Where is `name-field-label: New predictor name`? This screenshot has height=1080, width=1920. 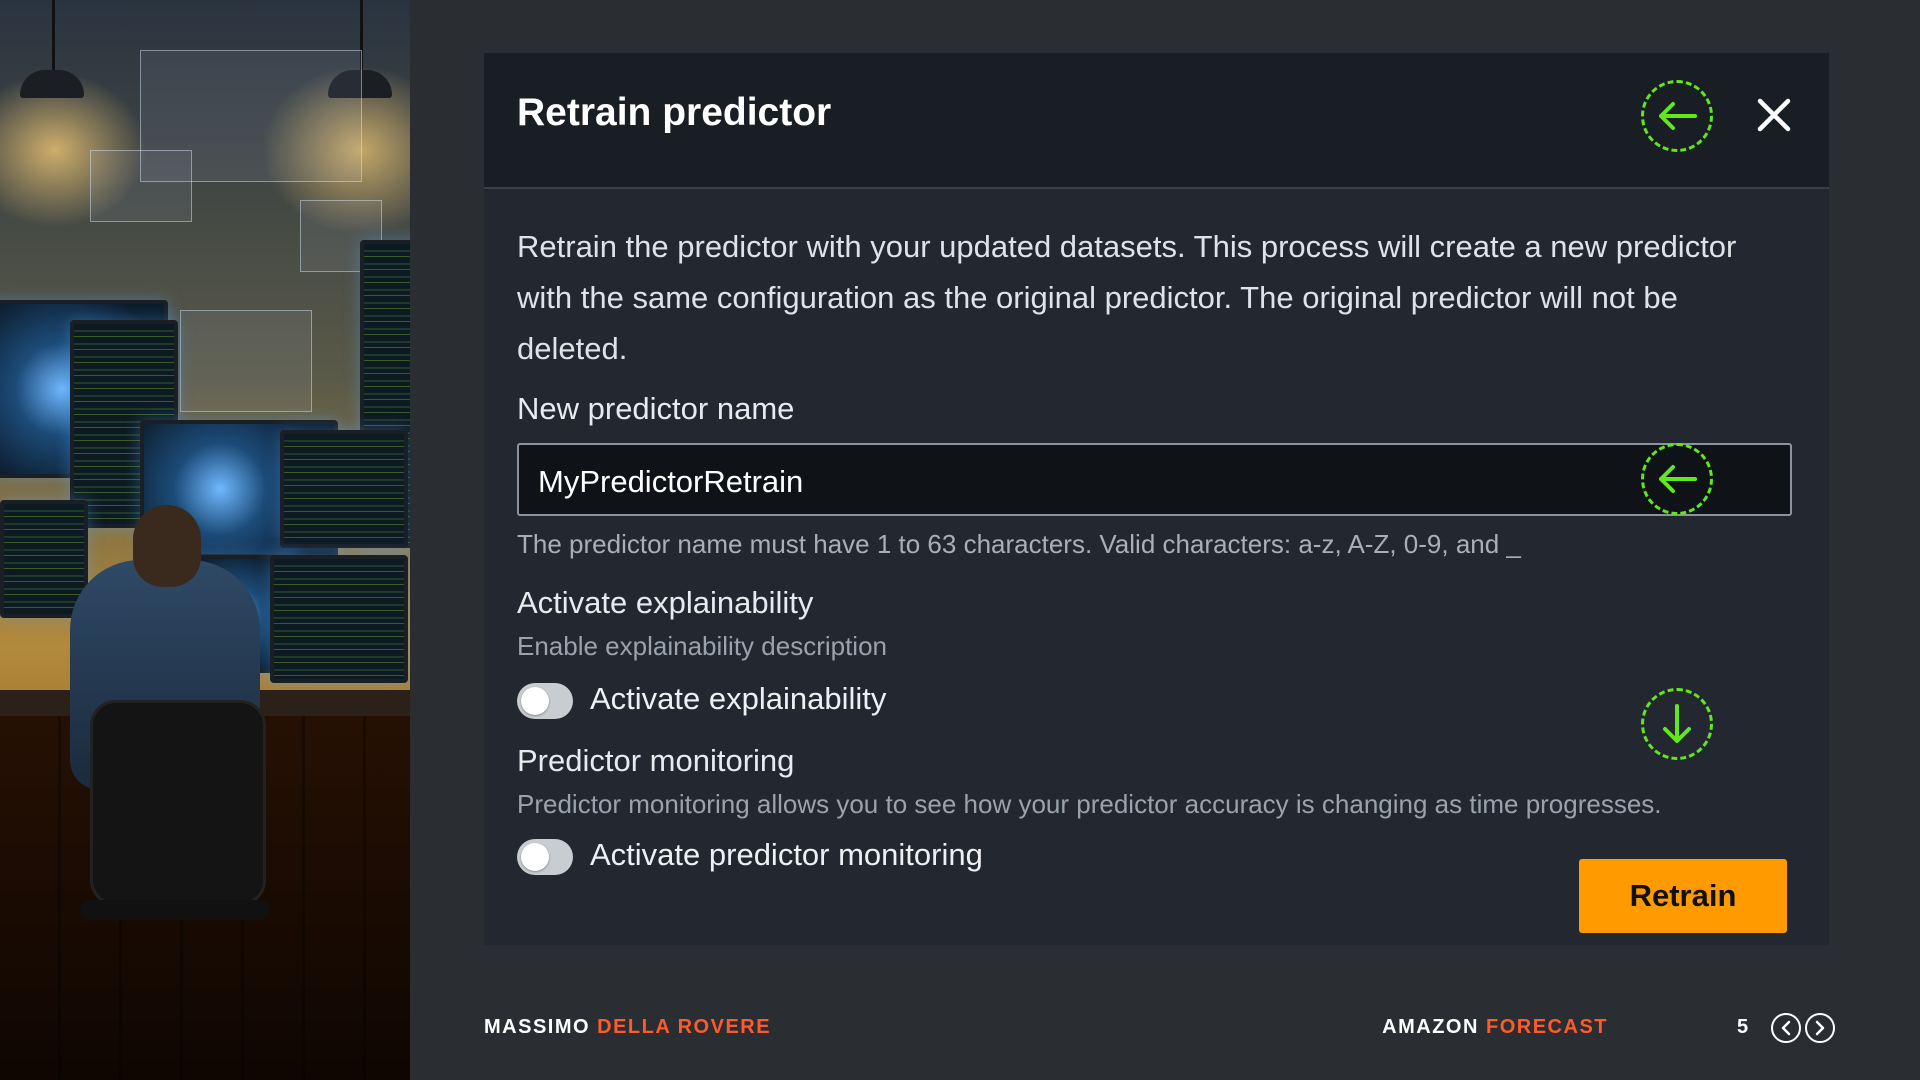
name-field-label: New predictor name is located at coordinates (656, 408).